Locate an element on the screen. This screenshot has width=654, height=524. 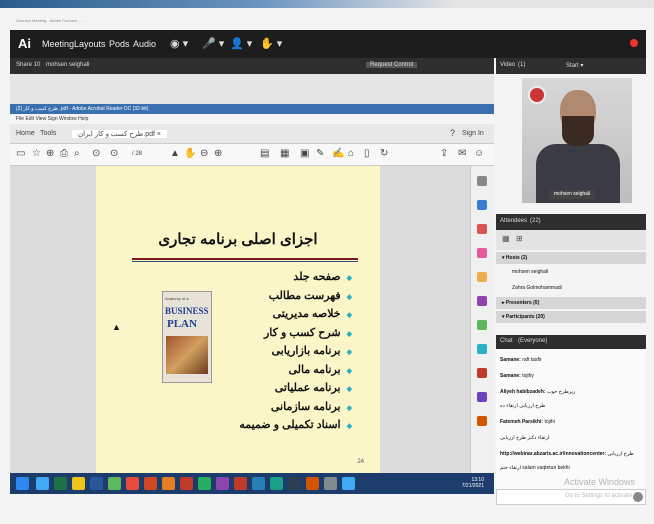
print-icon: ⎙ is located at coordinates (64, 153).